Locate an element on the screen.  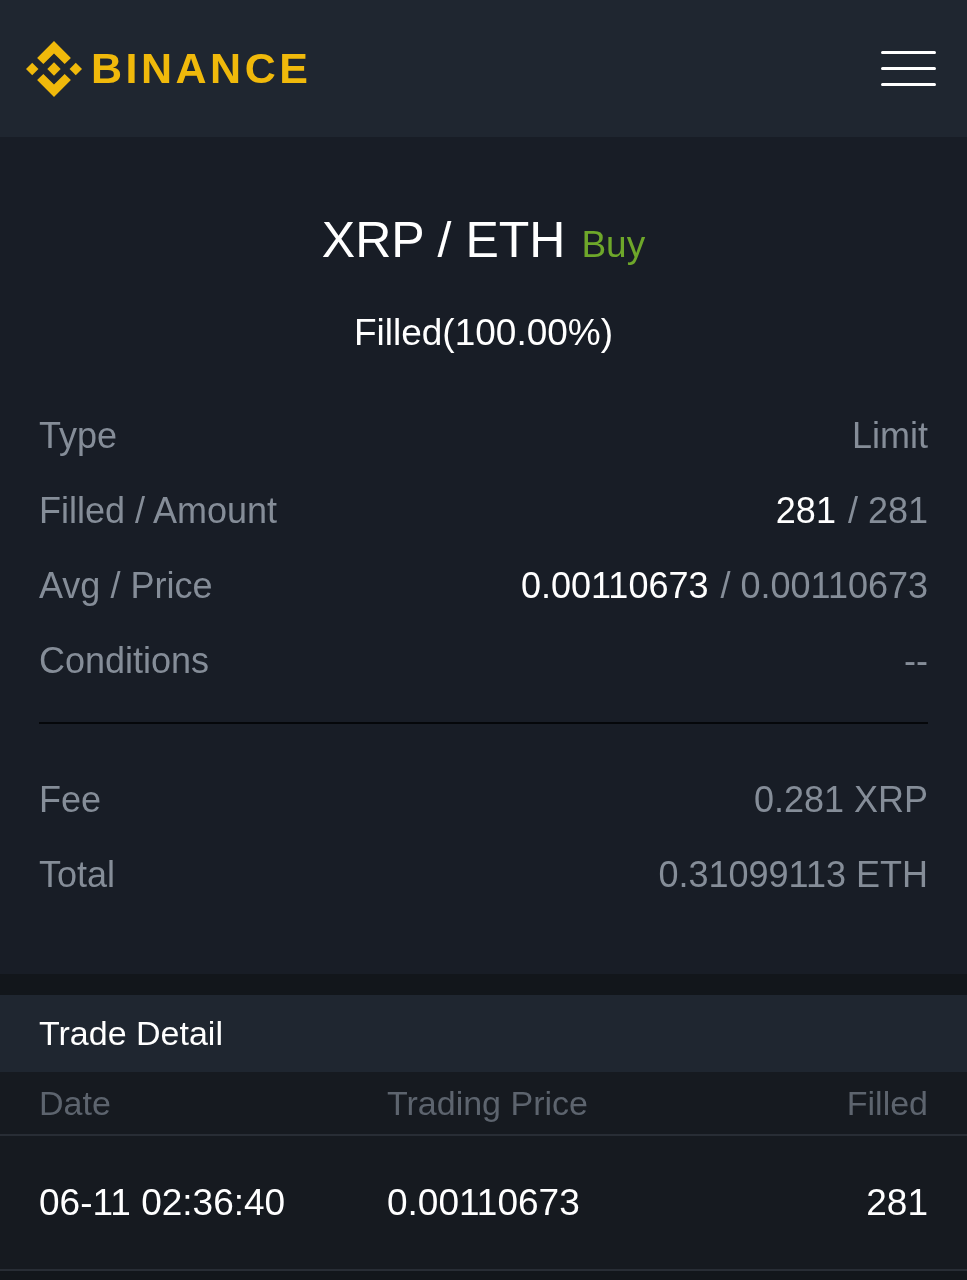
menu-icon is located at coordinates (908, 68).